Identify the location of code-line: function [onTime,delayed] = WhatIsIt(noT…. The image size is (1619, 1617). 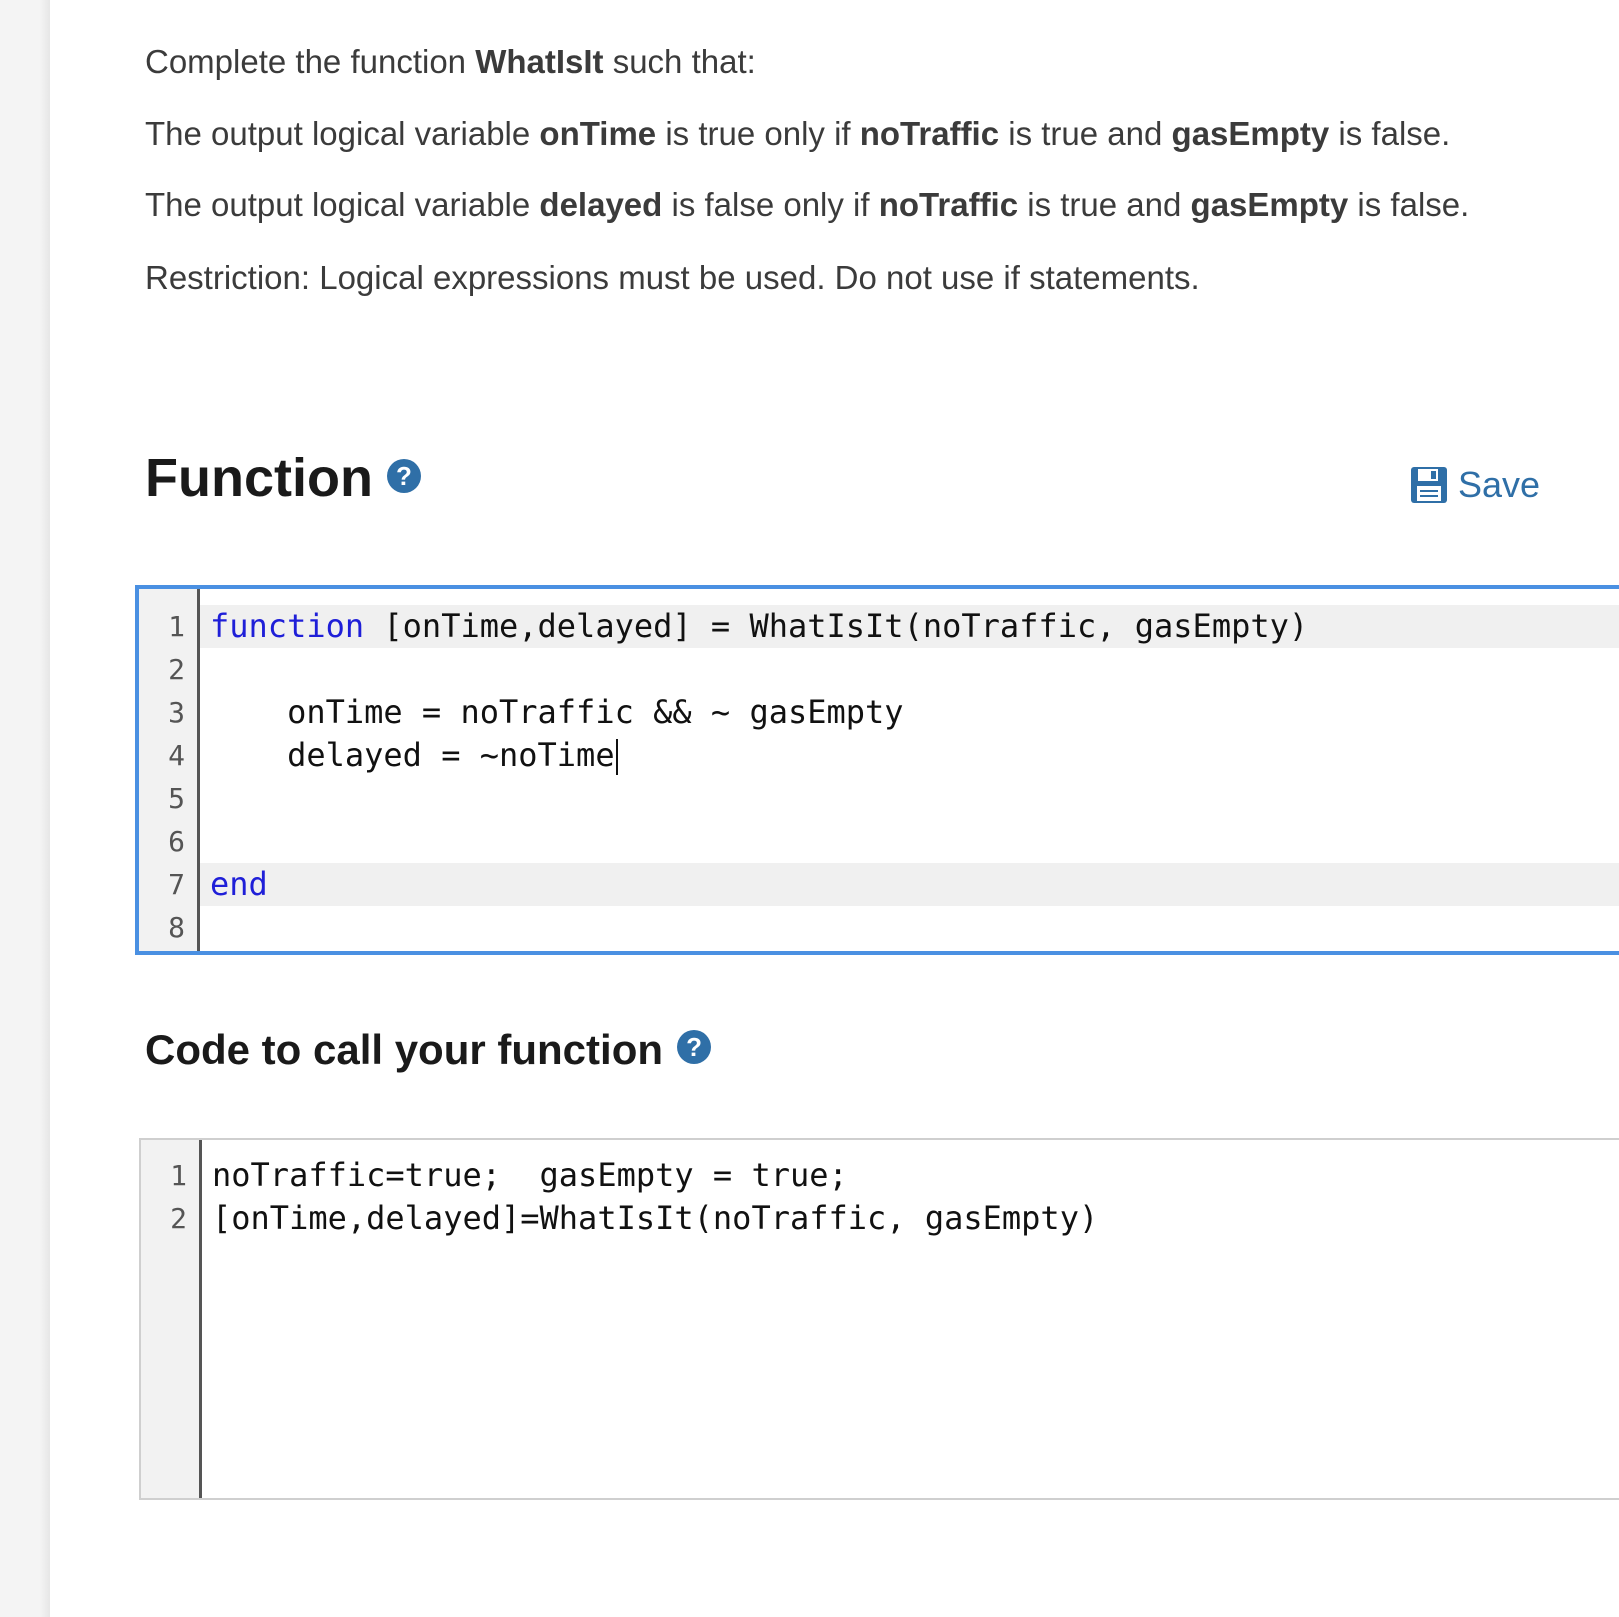
(909, 626).